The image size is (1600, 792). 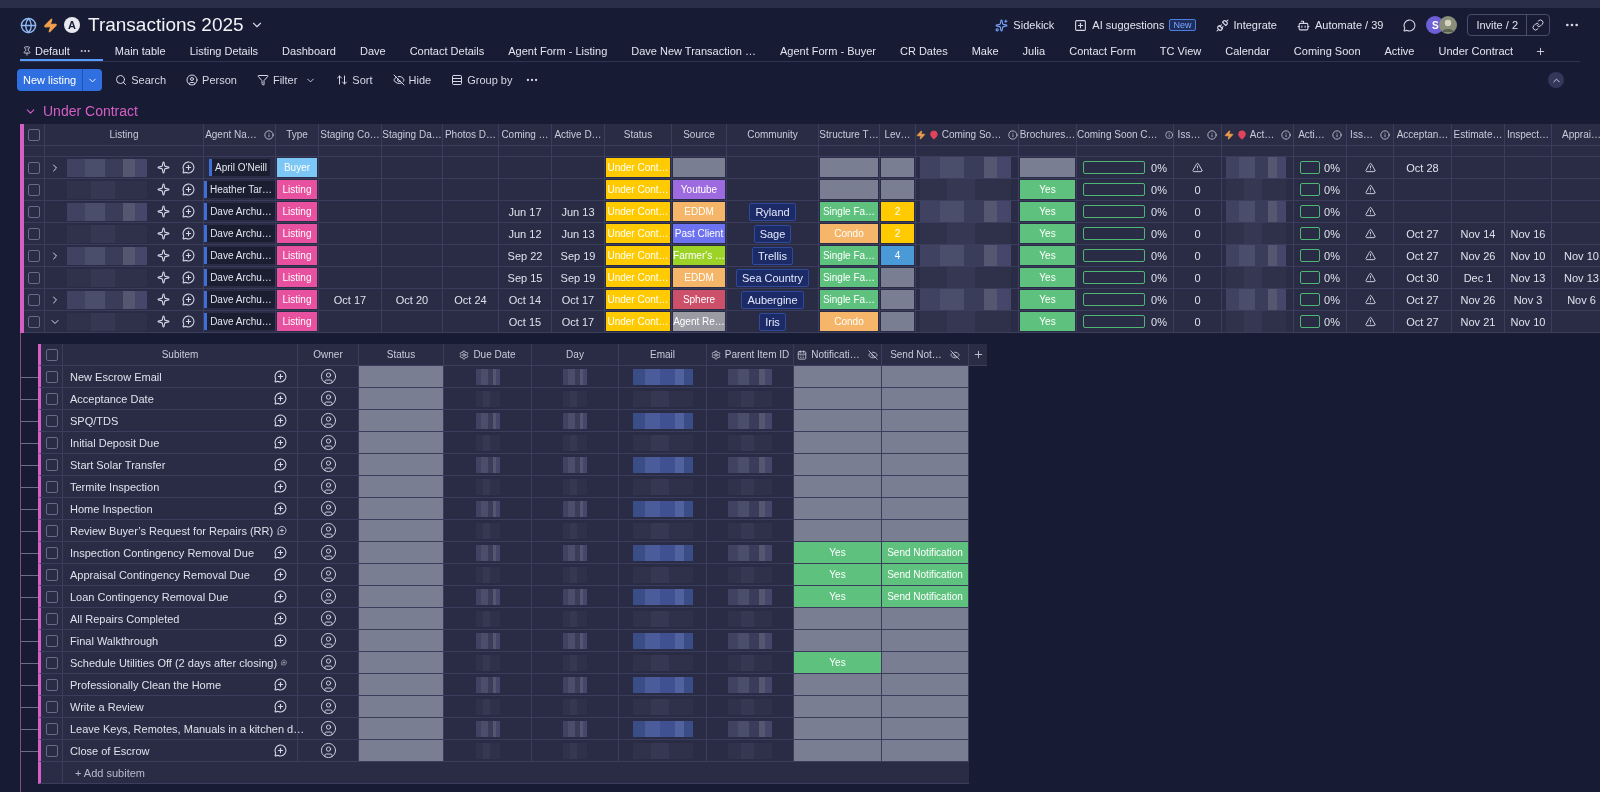 What do you see at coordinates (211, 80) in the screenshot?
I see `person-button: Person` at bounding box center [211, 80].